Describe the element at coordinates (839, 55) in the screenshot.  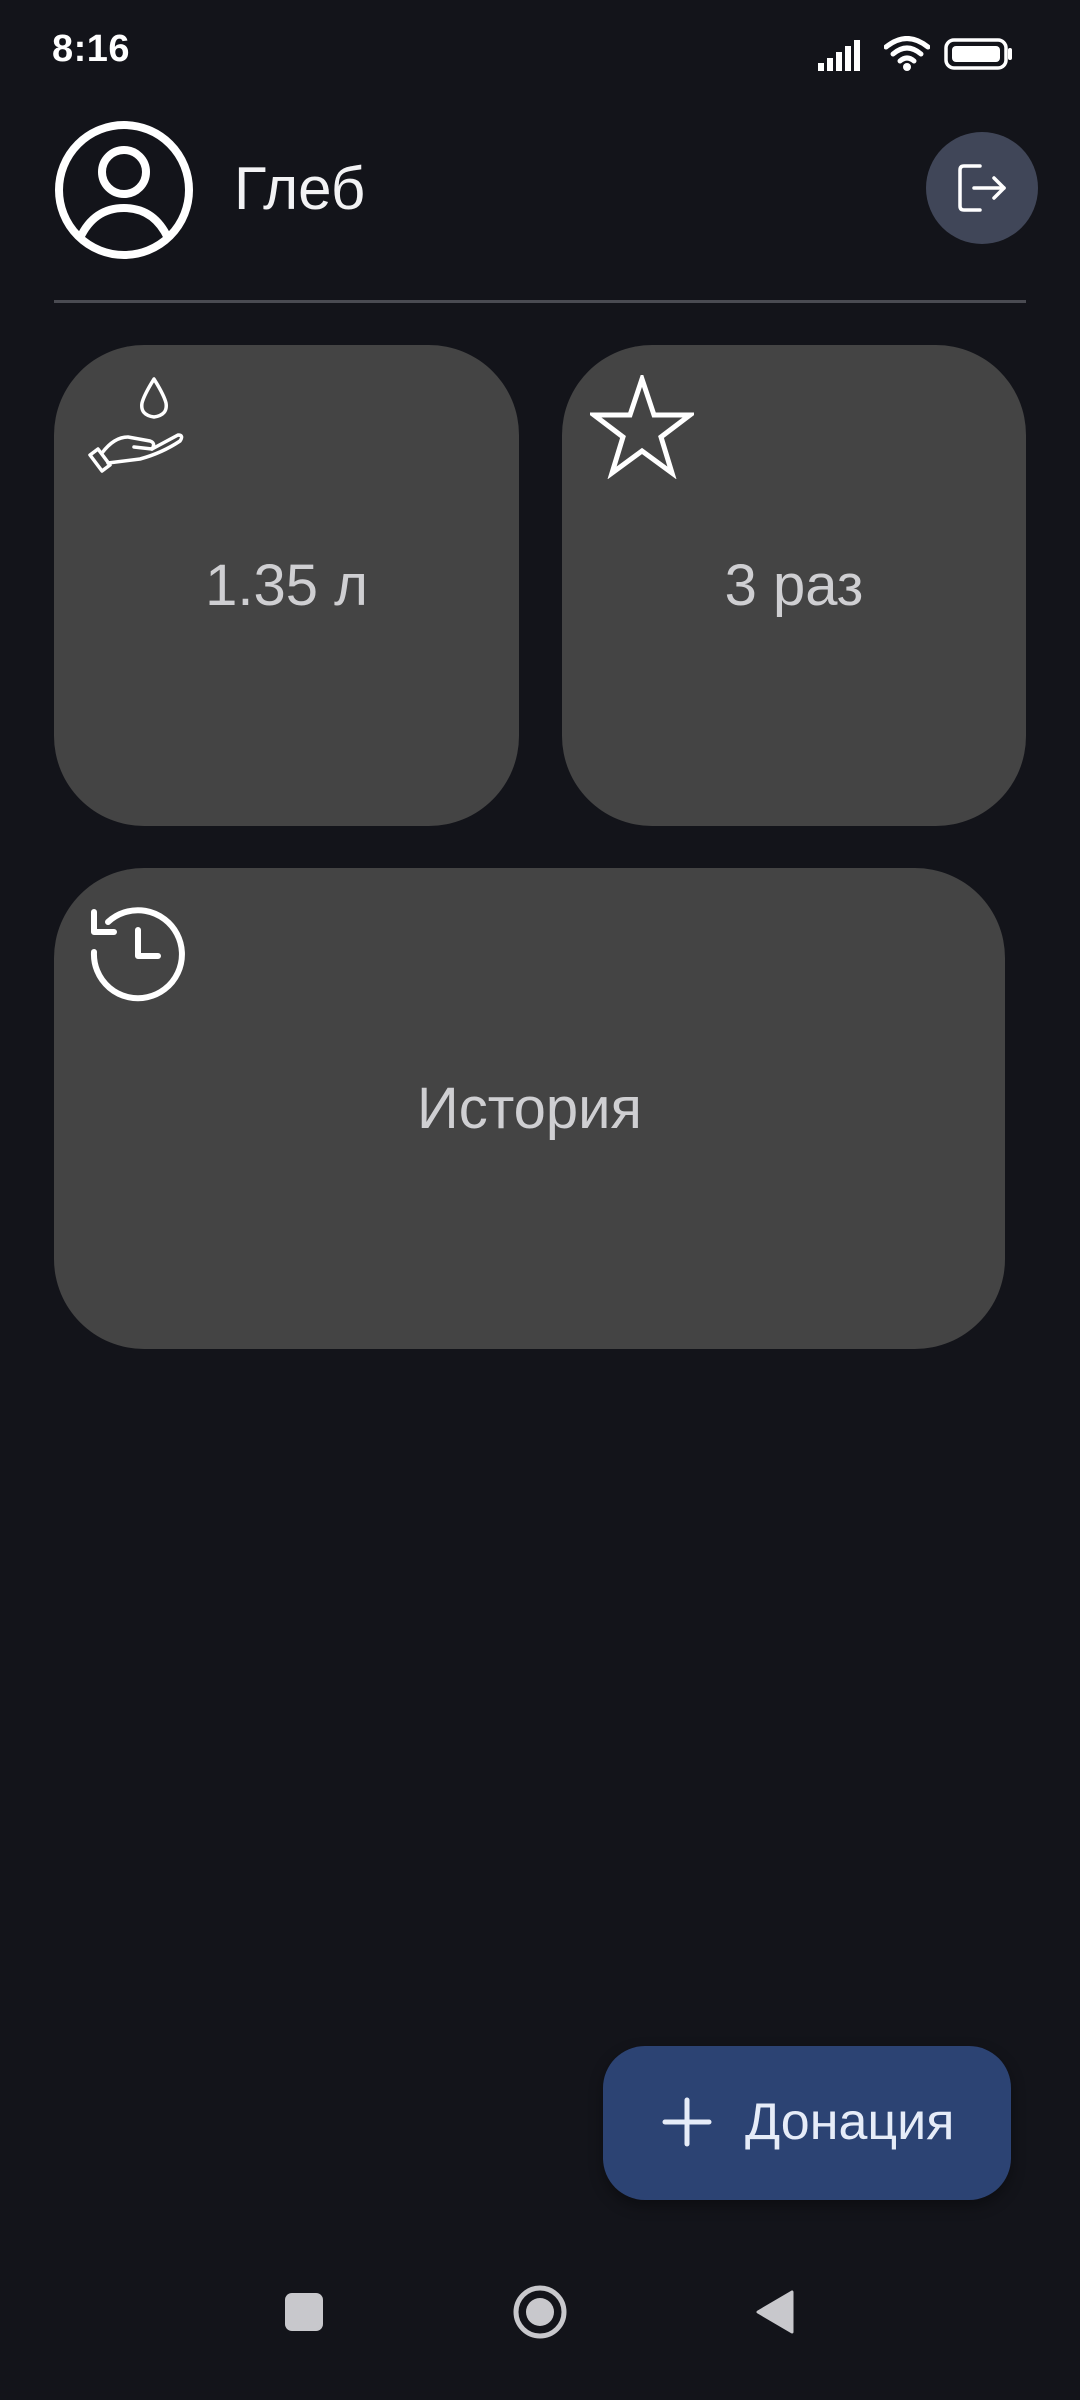
I see `signal-icon` at that location.